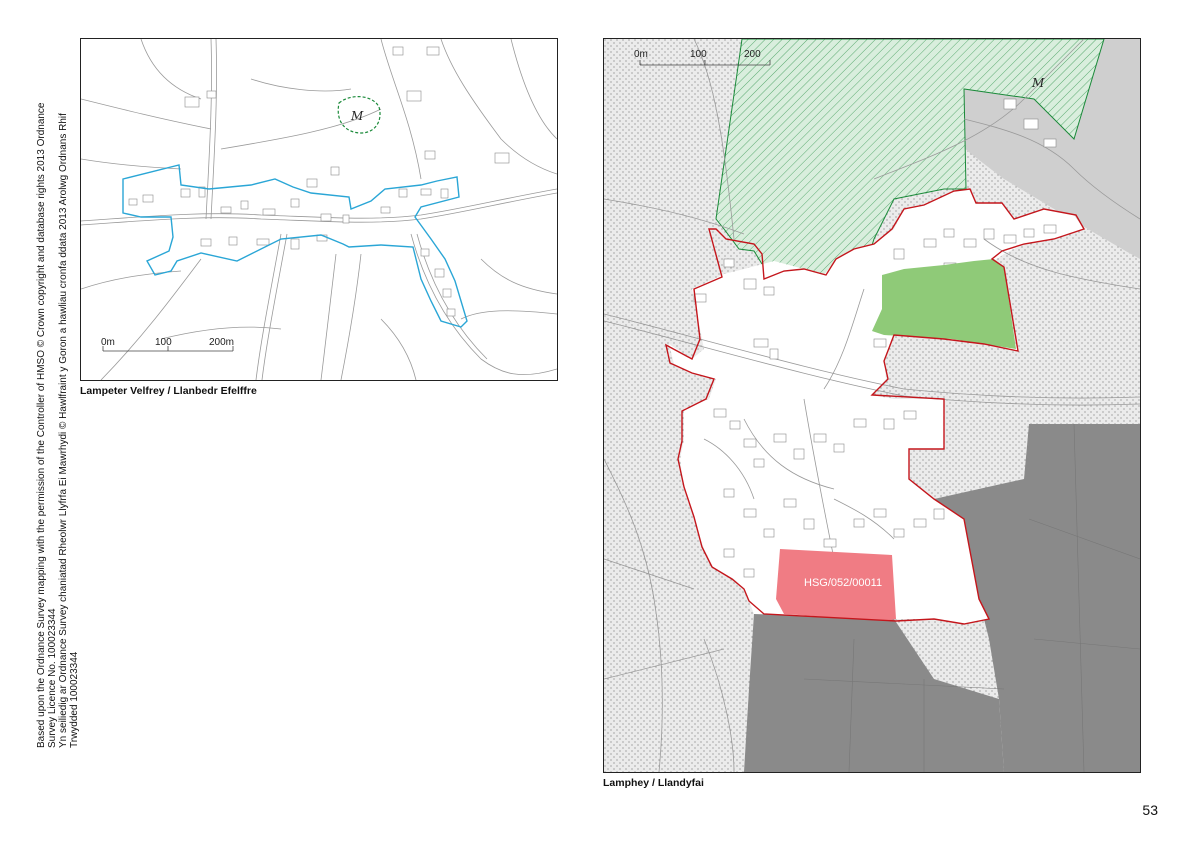 The width and height of the screenshot is (1190, 847). Describe the element at coordinates (168, 391) in the screenshot. I see `caption-lampeter-velfrey: Lampeter Velfrey / Llanbedr Efelffre` at that location.